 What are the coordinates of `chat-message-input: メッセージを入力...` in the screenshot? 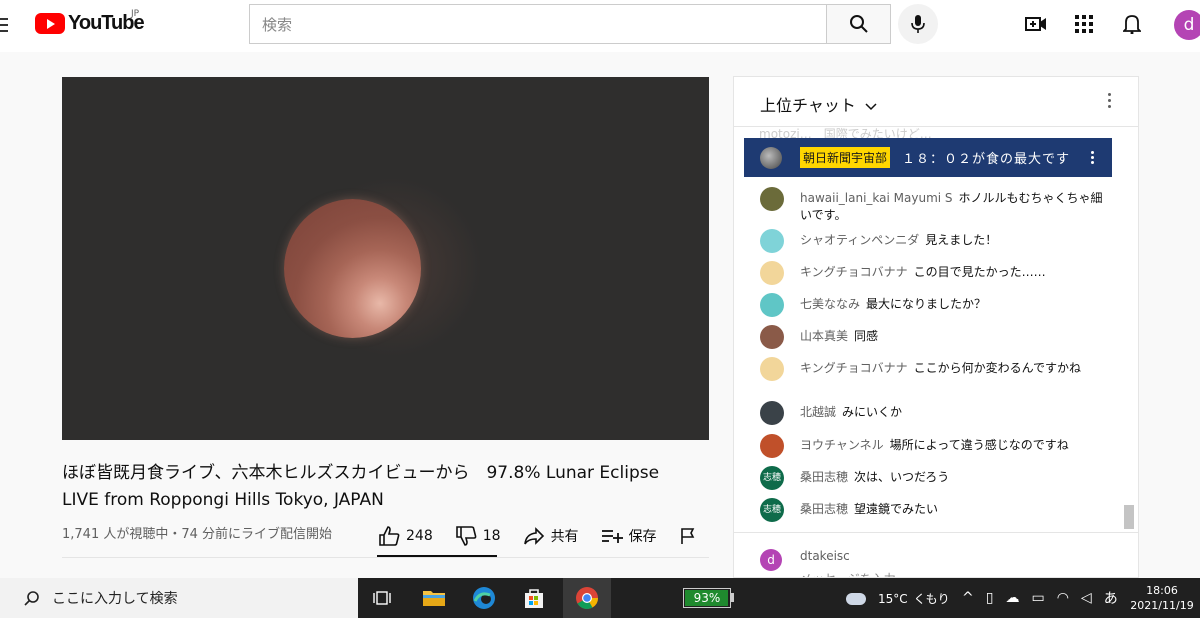 It's located at (853, 573).